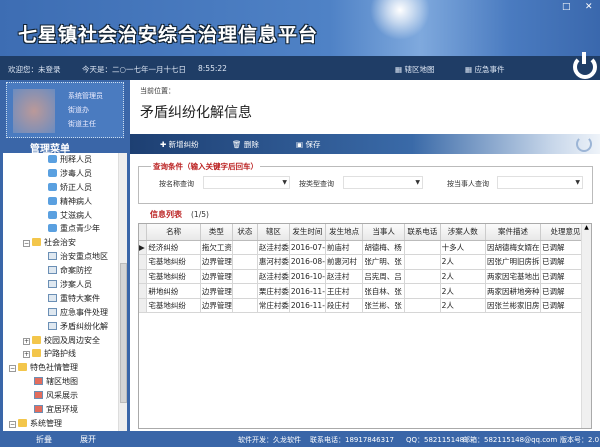  What do you see at coordinates (65, 341) in the screenshot?
I see `menu-item: + 校园及周边安全` at bounding box center [65, 341].